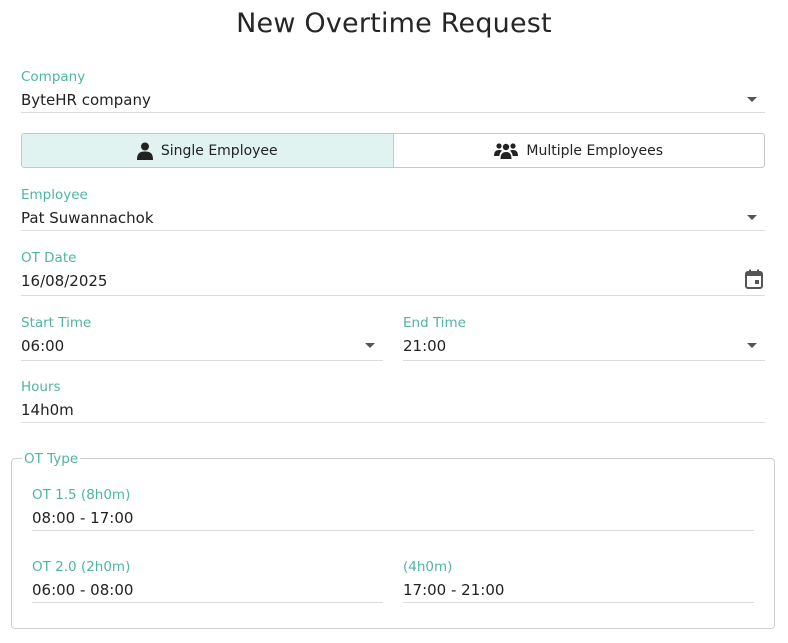 This screenshot has width=788, height=643. I want to click on hours-label: Hours, so click(41, 387).